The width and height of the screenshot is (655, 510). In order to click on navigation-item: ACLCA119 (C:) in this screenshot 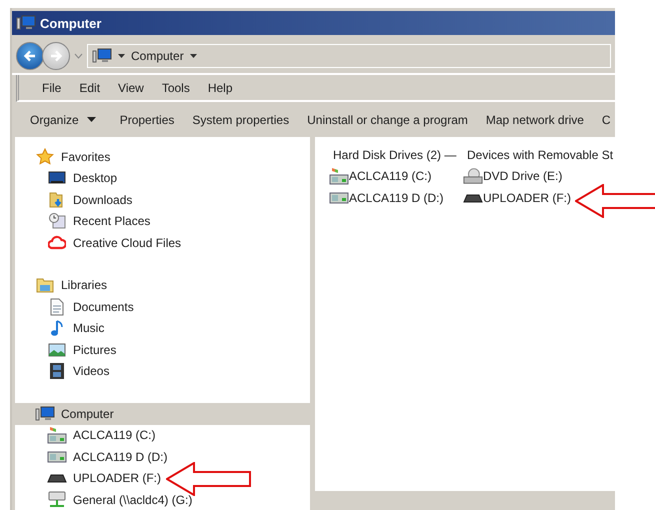, I will do `click(162, 435)`.